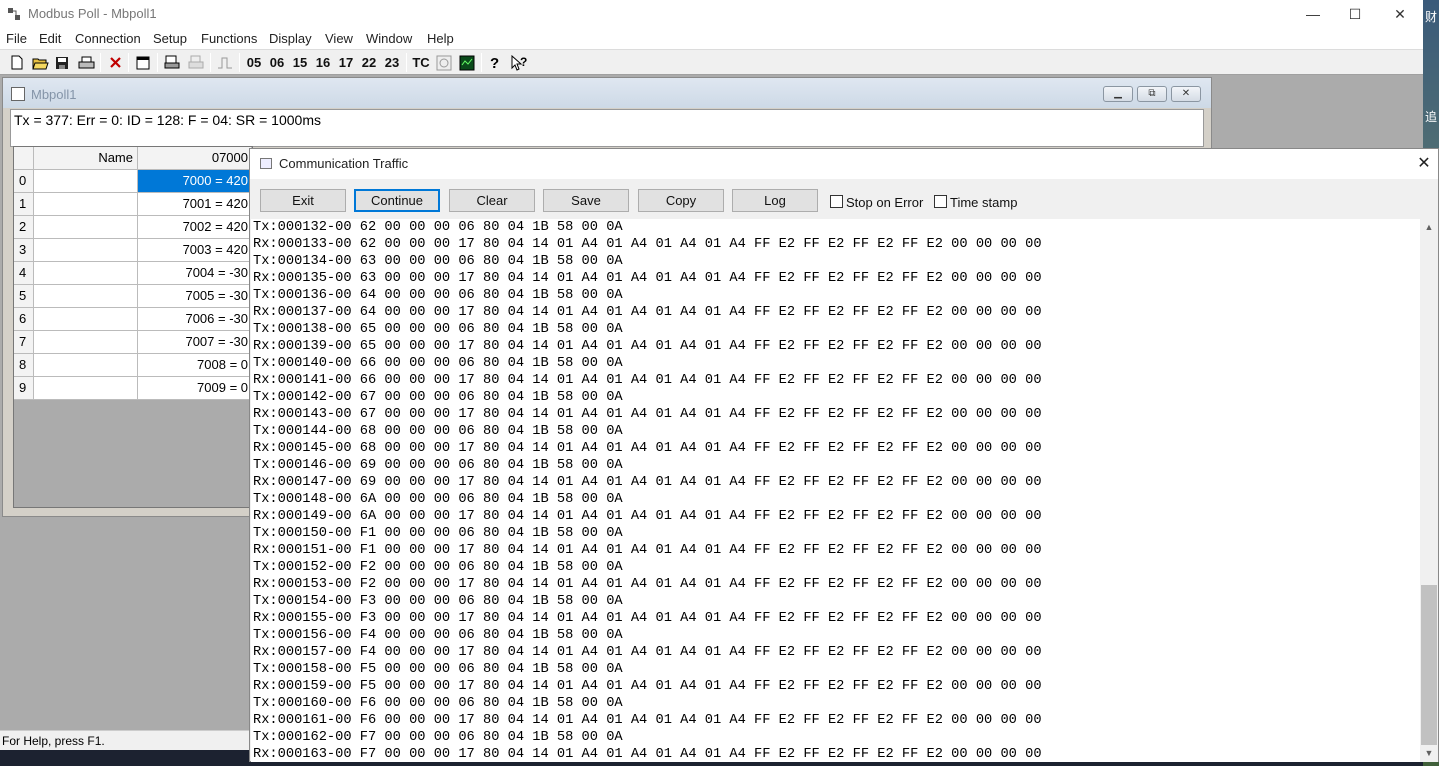  I want to click on menu-file: File, so click(16, 38).